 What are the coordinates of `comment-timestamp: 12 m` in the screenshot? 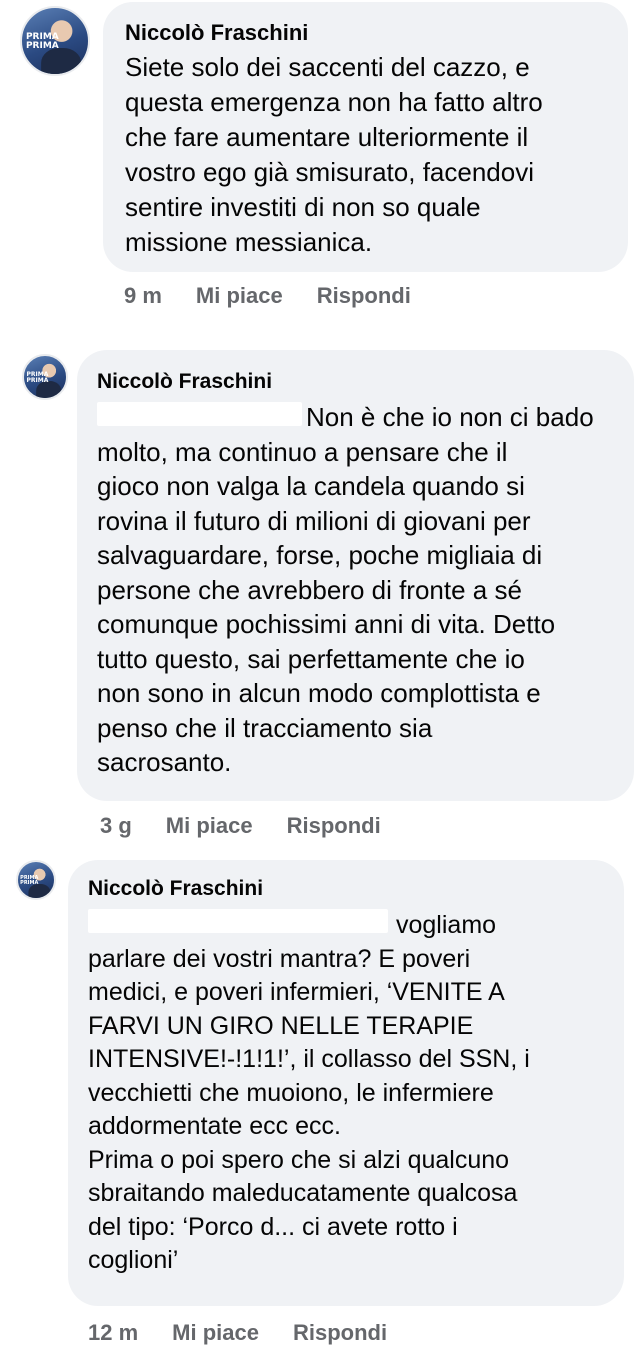 It's located at (113, 1332).